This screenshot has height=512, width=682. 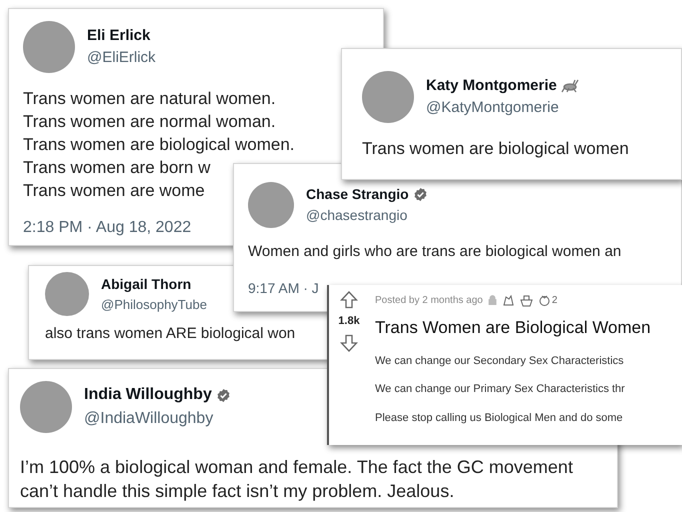 What do you see at coordinates (569, 85) in the screenshot?
I see `insect-icon` at bounding box center [569, 85].